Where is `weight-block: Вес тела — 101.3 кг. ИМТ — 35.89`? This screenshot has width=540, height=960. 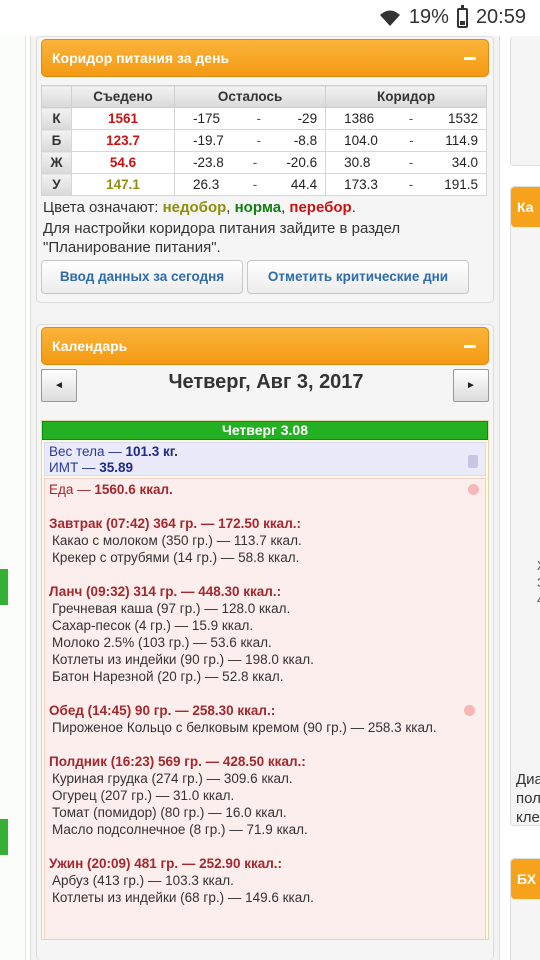
weight-block: Вес тела — 101.3 кг. ИМТ — 35.89 is located at coordinates (265, 459).